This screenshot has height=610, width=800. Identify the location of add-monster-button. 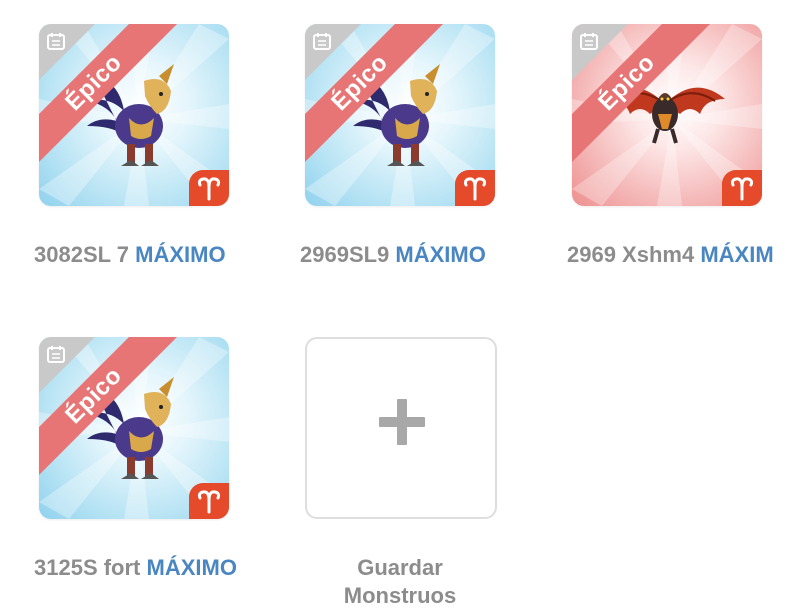
(401, 428).